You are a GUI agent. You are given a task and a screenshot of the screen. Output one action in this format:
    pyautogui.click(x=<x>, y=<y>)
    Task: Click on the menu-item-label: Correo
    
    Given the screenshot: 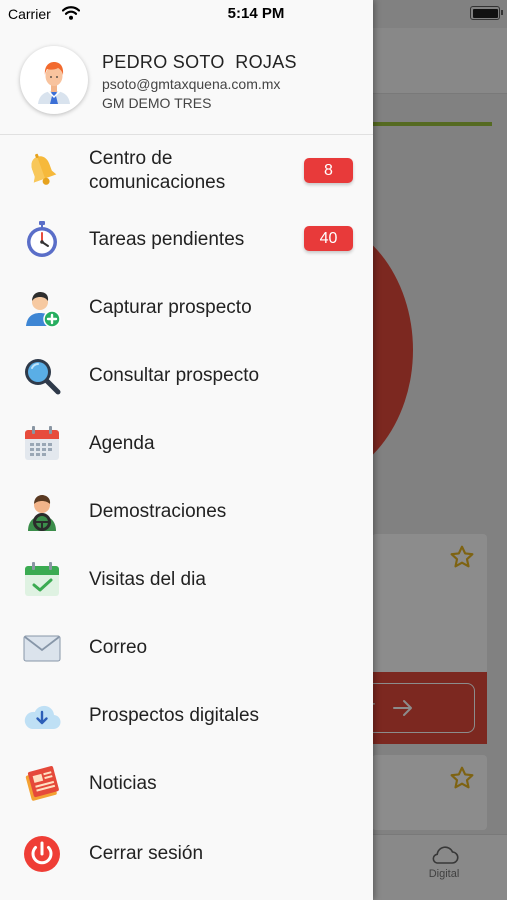 What is the action you would take?
    pyautogui.click(x=118, y=647)
    